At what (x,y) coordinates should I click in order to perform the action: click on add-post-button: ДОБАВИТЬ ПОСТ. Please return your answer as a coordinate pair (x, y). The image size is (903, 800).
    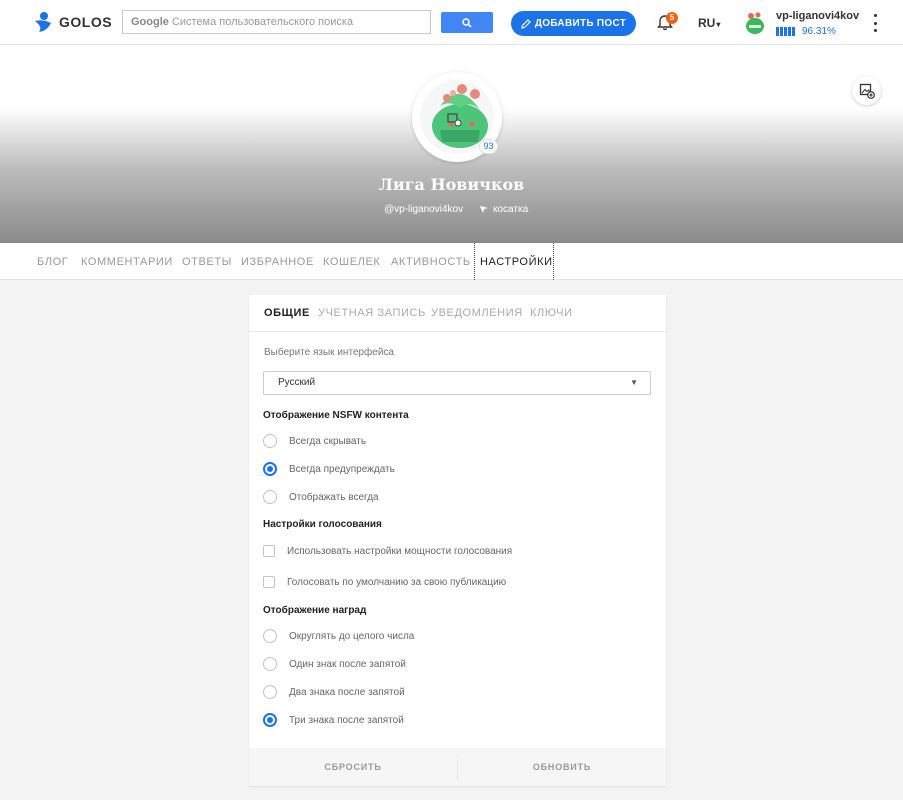
    Looking at the image, I should click on (573, 23).